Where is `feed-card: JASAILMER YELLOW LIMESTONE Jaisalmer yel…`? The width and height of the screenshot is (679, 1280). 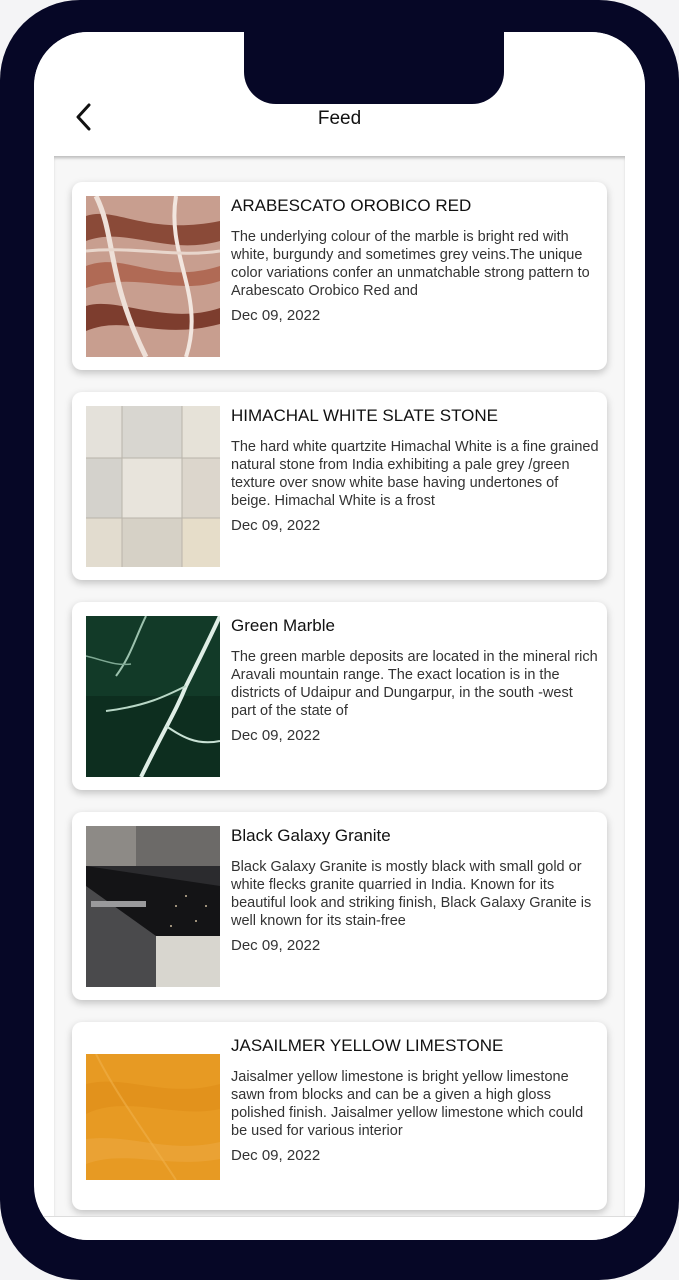 feed-card: JASAILMER YELLOW LIMESTONE Jaisalmer yel… is located at coordinates (339, 1116).